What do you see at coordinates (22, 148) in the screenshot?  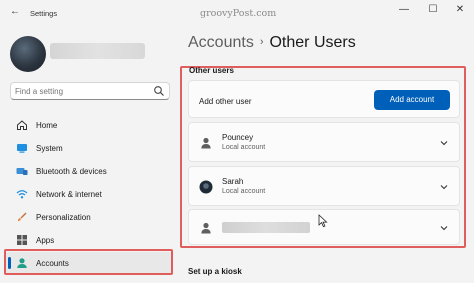 I see `system-icon` at bounding box center [22, 148].